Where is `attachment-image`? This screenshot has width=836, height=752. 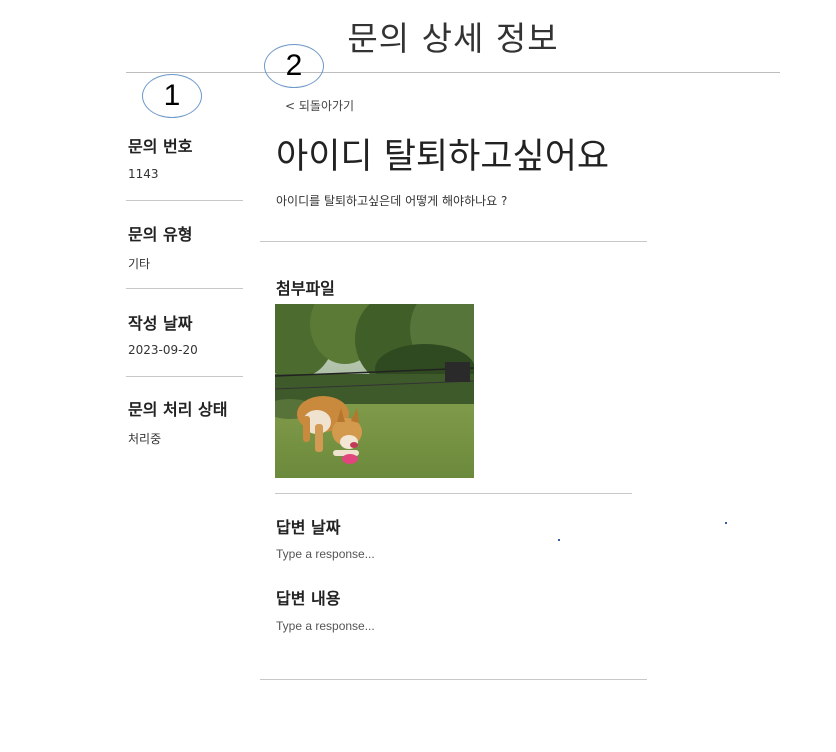 attachment-image is located at coordinates (374, 391).